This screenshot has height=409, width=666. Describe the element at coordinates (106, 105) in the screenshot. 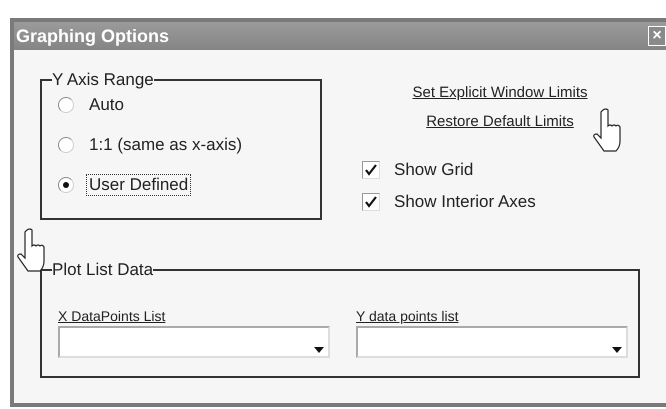

I see `radio-label: Auto` at that location.